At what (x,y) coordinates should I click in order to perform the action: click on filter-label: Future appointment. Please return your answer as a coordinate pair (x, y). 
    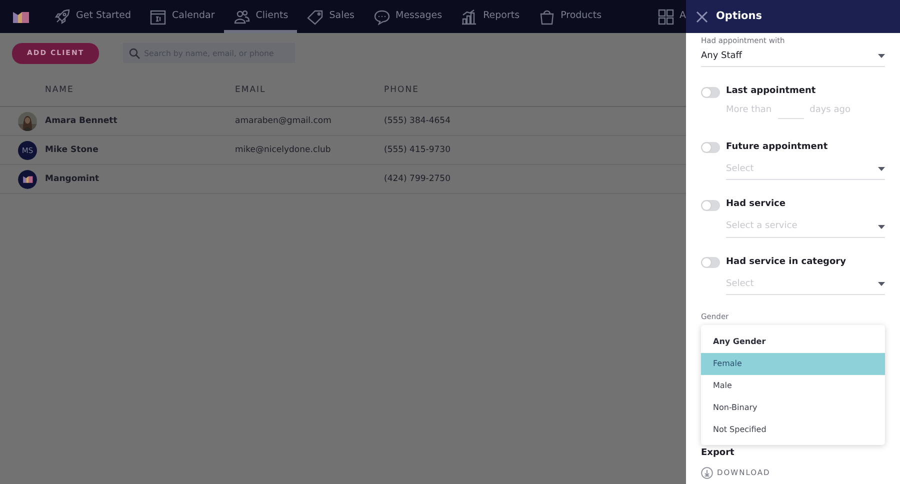
    Looking at the image, I should click on (777, 147).